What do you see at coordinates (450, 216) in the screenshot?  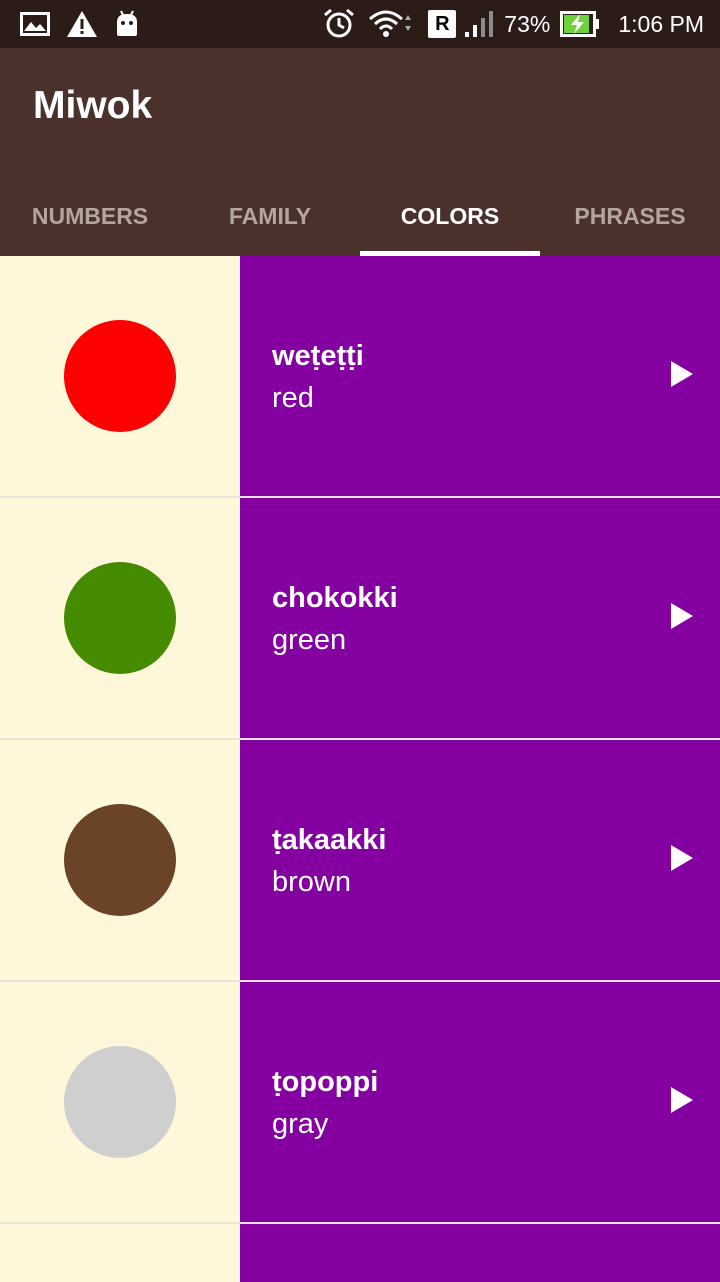 I see `tab-colors: COLORS` at bounding box center [450, 216].